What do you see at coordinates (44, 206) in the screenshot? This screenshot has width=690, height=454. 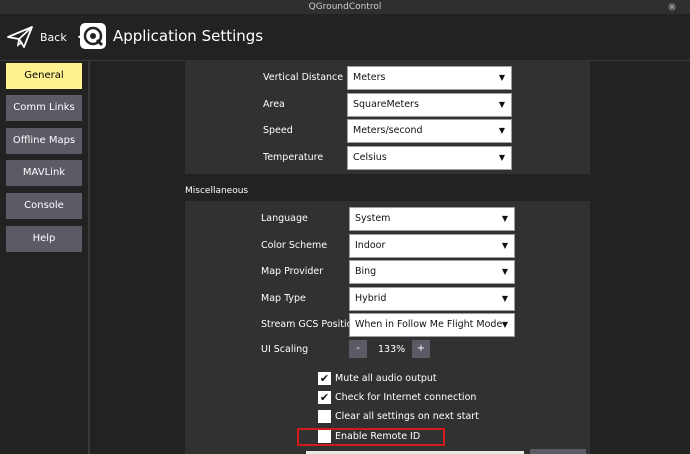 I see `sidebar-item-console: Console` at bounding box center [44, 206].